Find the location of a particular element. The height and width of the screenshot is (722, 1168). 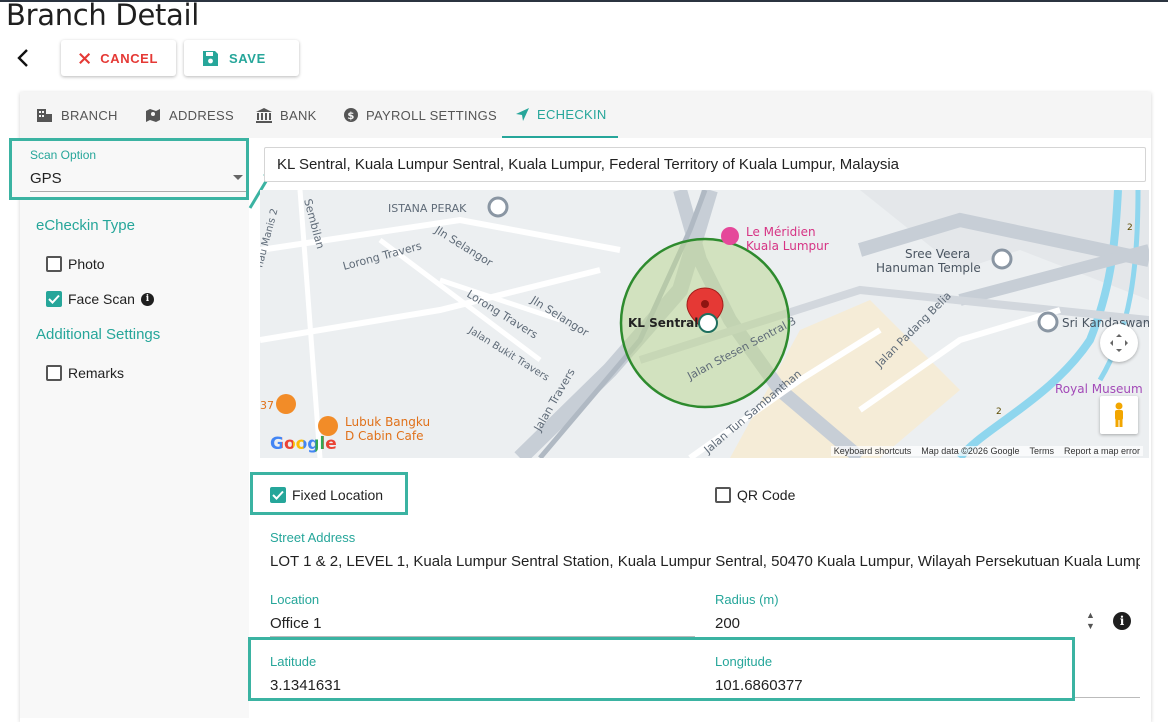

map-icon is located at coordinates (153, 115).